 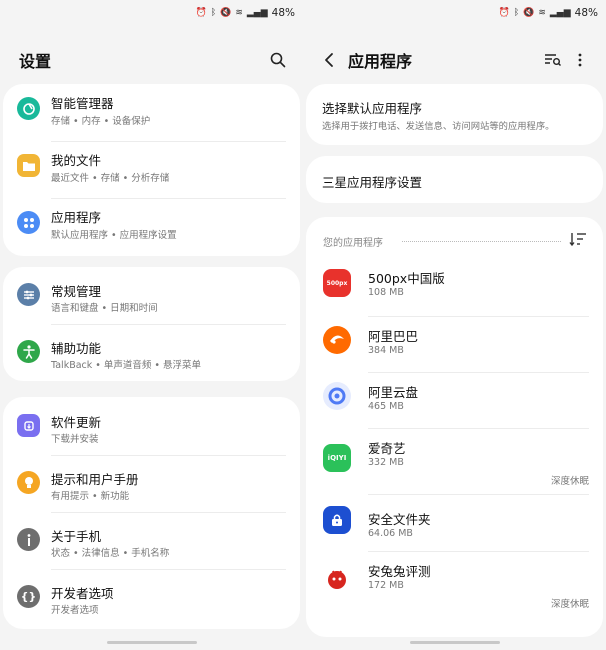 I want to click on app-row-aliyun-drive: 阿里云盘 465 MB, so click(x=454, y=400).